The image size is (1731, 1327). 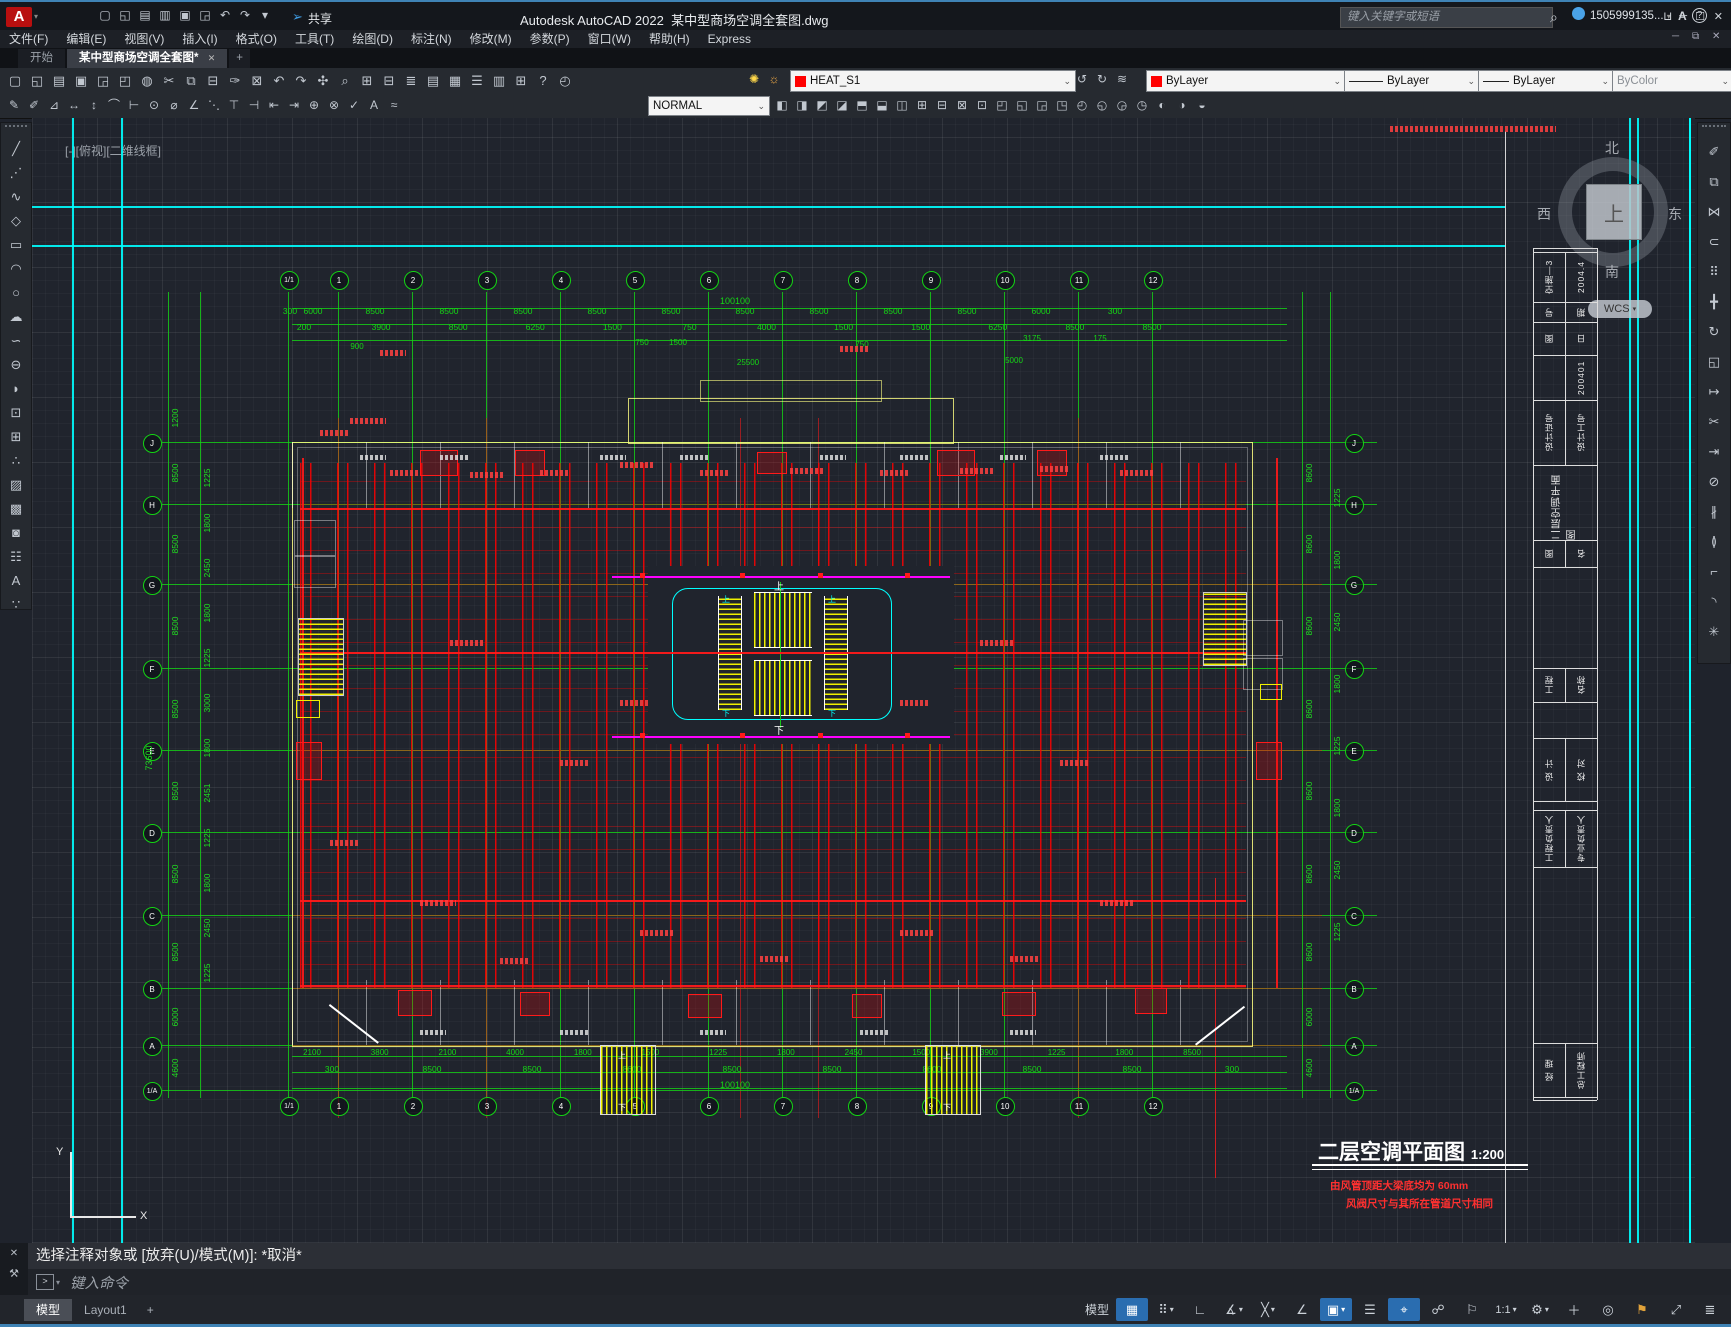 I want to click on paste-icon: ⊟, so click(x=213, y=81).